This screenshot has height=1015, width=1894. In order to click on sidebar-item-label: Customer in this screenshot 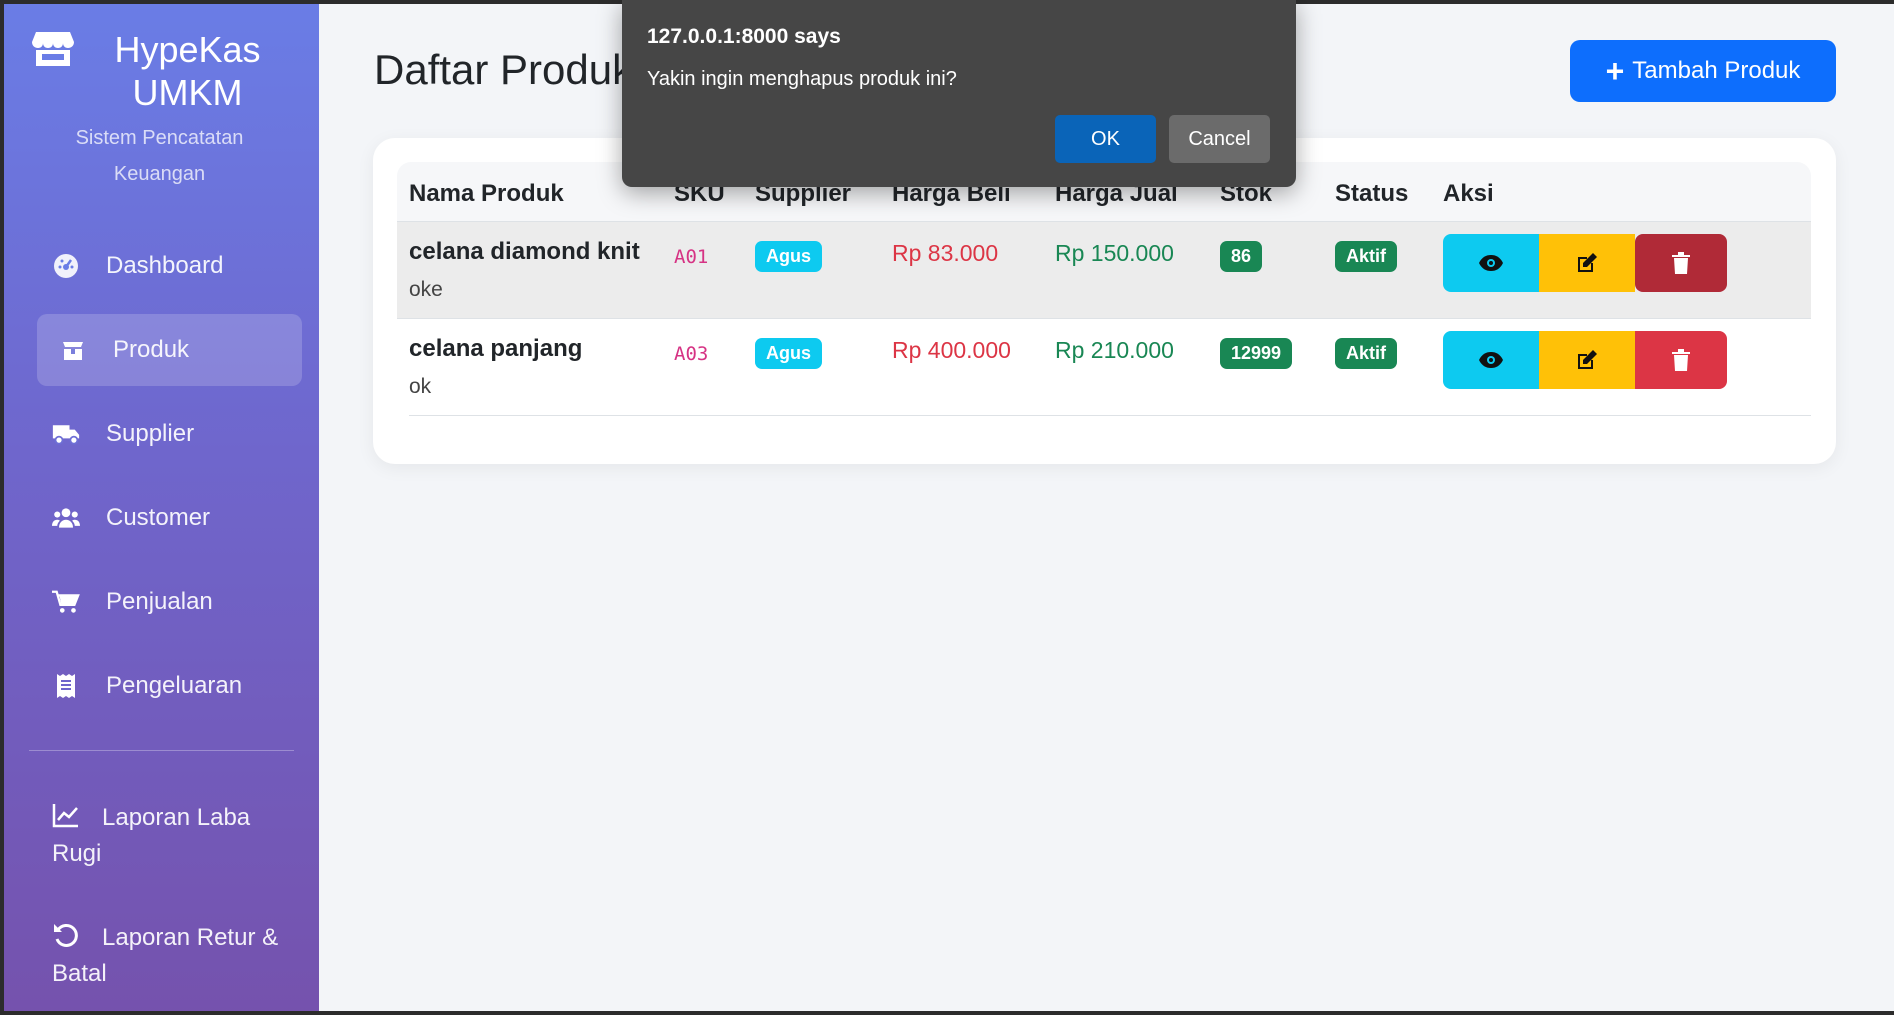, I will do `click(158, 517)`.